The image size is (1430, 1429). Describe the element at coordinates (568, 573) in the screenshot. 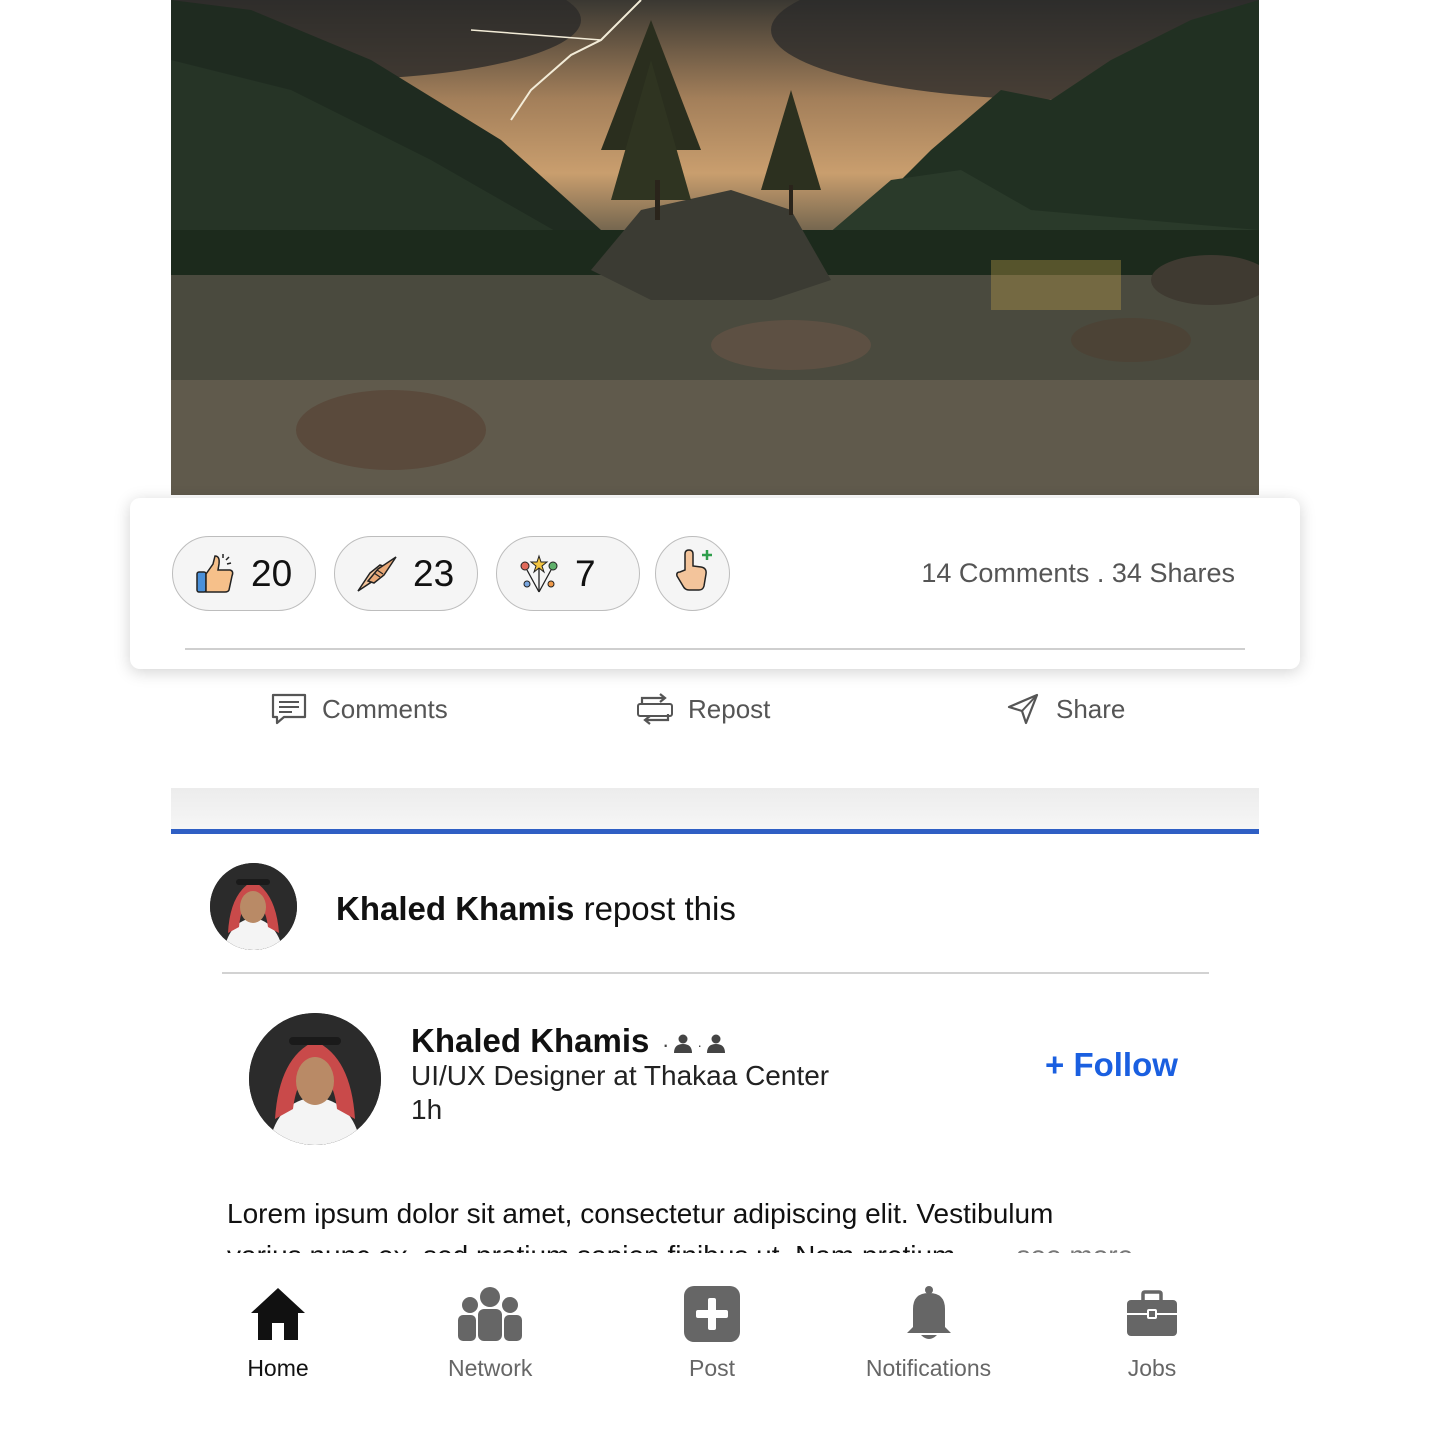

I see `reaction-celebrate-chip: 7` at that location.